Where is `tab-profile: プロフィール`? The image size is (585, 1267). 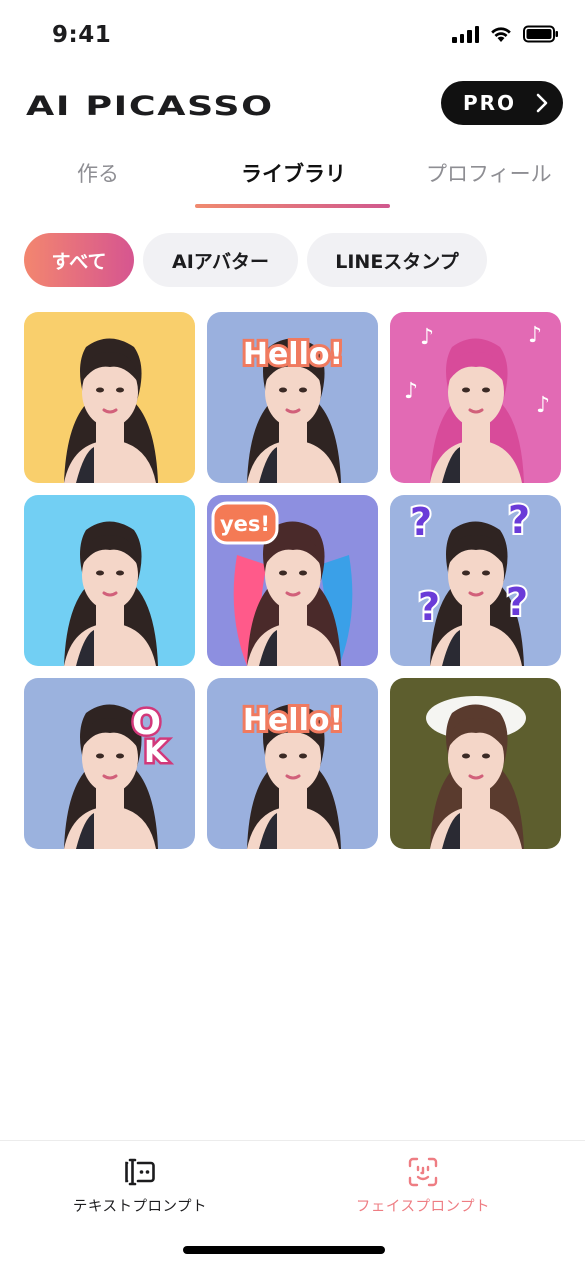
tab-profile: プロフィール is located at coordinates (489, 173).